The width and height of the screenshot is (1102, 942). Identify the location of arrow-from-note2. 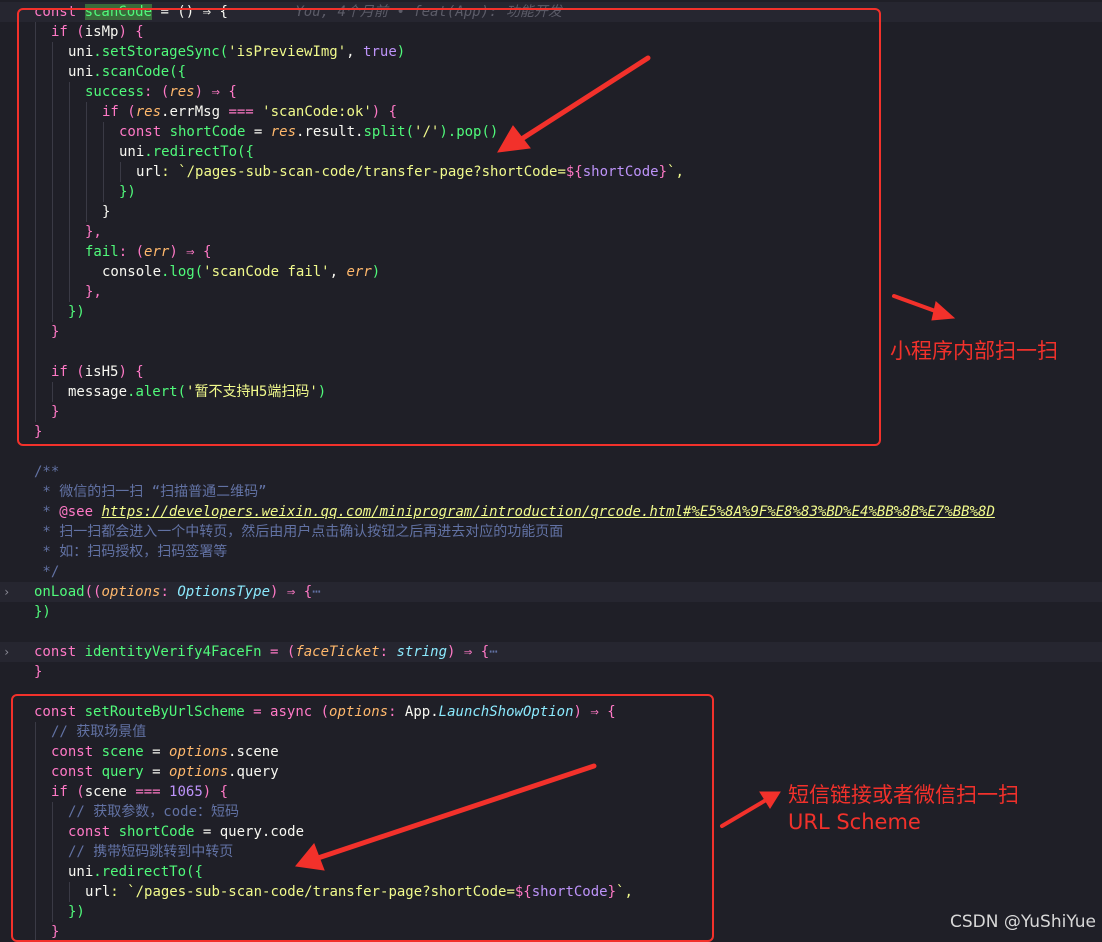
(744, 813).